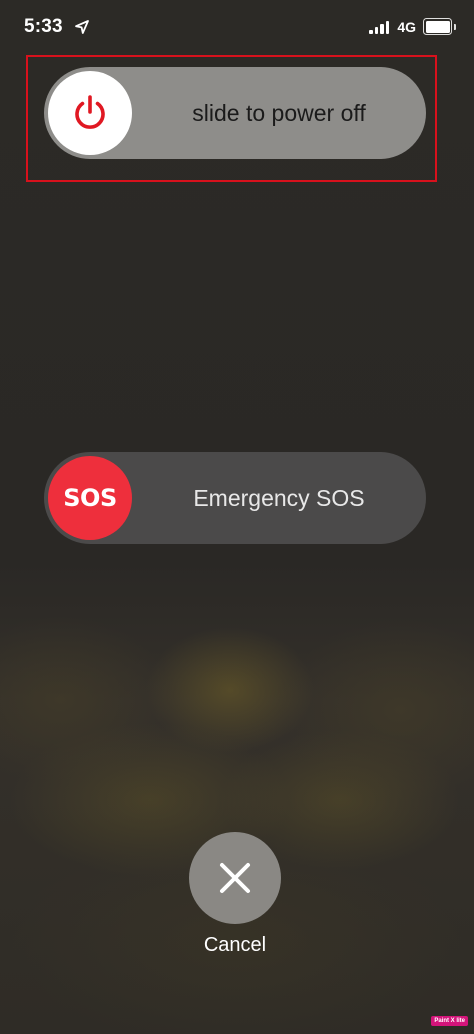 The image size is (474, 1034). I want to click on watermark-badge: Paint X lite, so click(449, 1021).